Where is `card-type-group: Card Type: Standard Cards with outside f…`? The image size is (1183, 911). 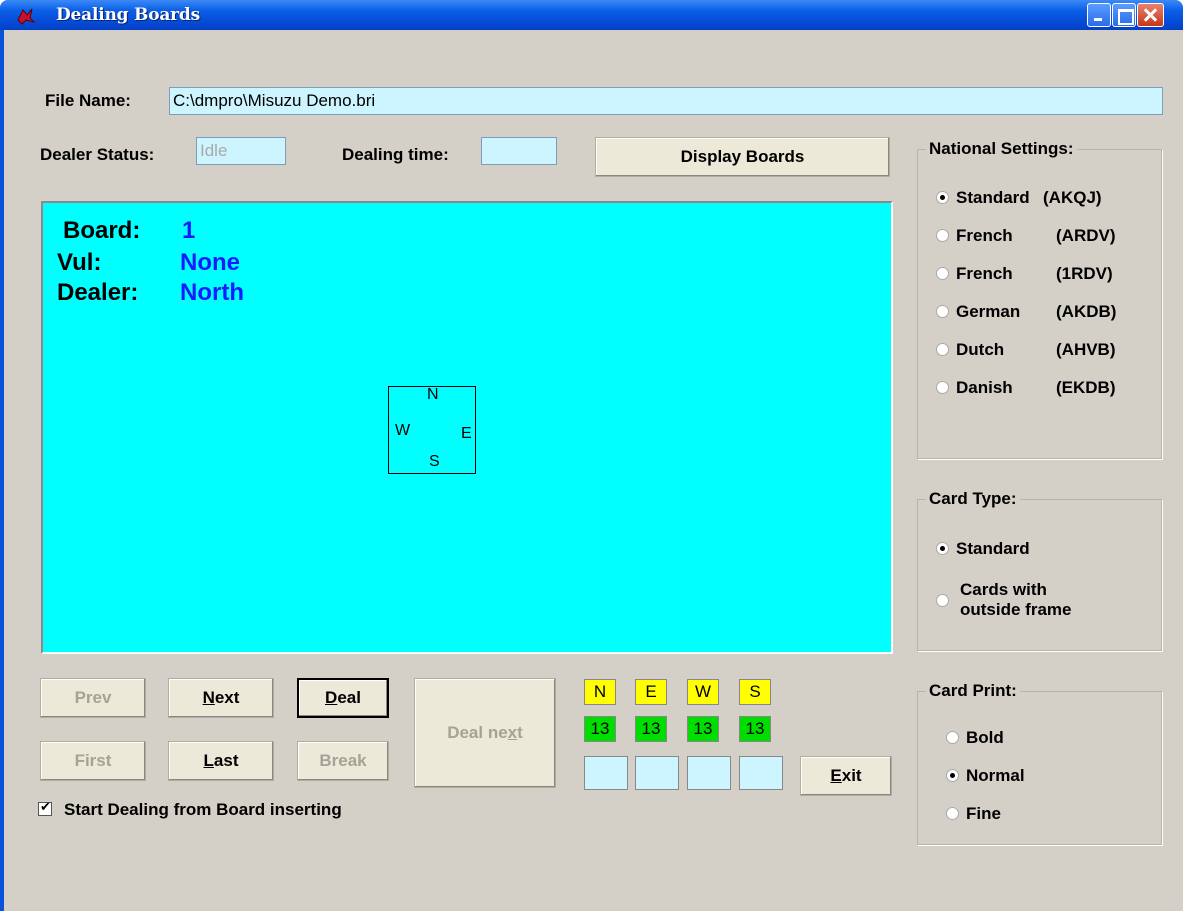 card-type-group: Card Type: Standard Cards with outside f… is located at coordinates (1039, 570).